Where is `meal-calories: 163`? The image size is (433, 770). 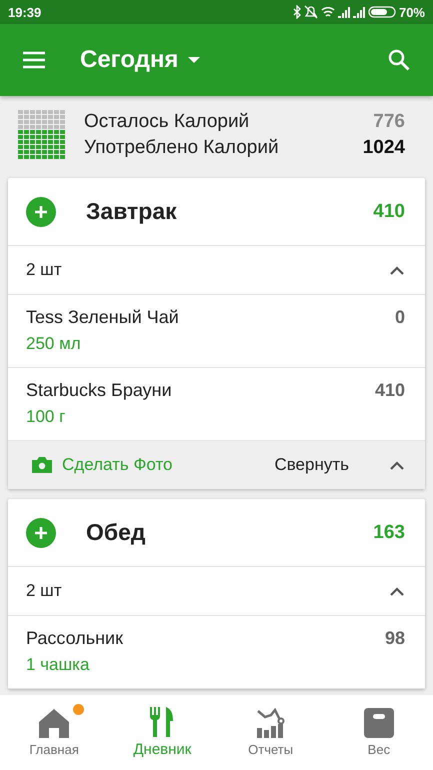 meal-calories: 163 is located at coordinates (389, 533).